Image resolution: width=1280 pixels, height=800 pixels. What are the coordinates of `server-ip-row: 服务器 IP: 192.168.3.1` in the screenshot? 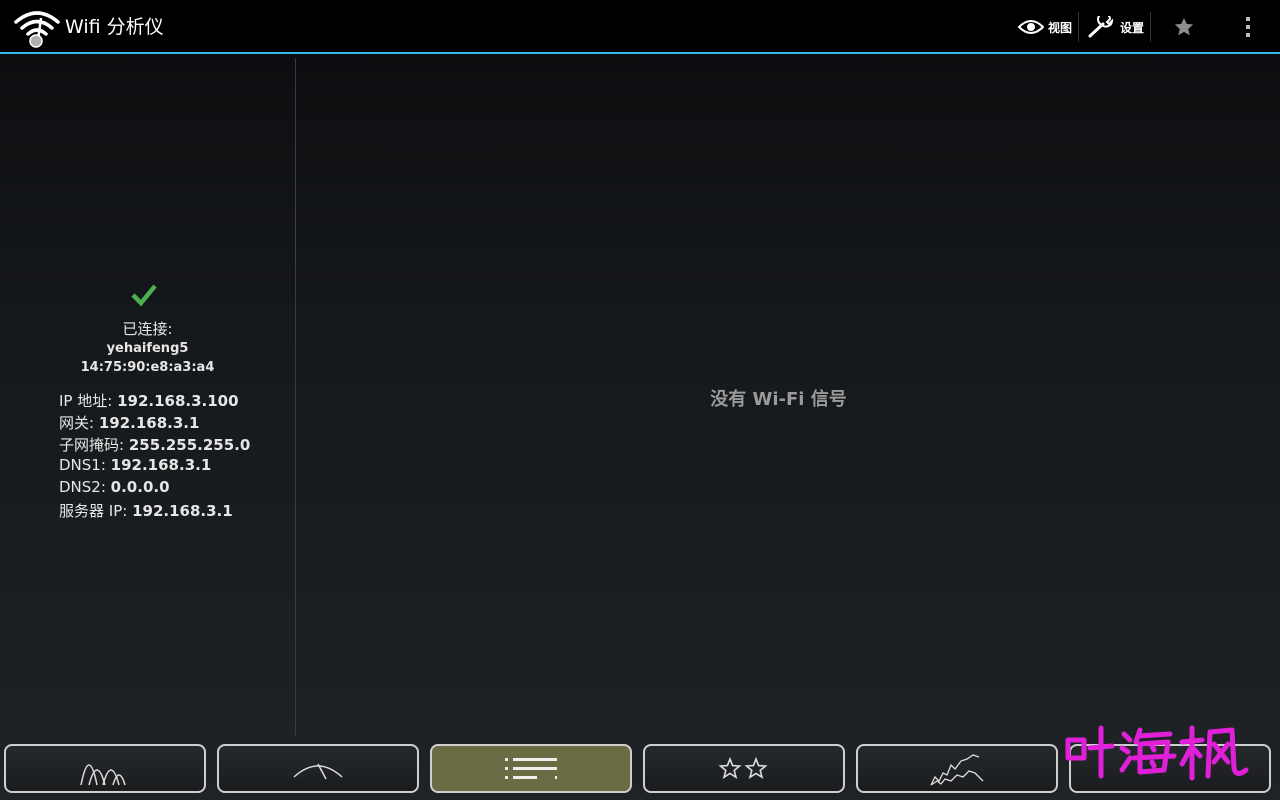 It's located at (146, 510).